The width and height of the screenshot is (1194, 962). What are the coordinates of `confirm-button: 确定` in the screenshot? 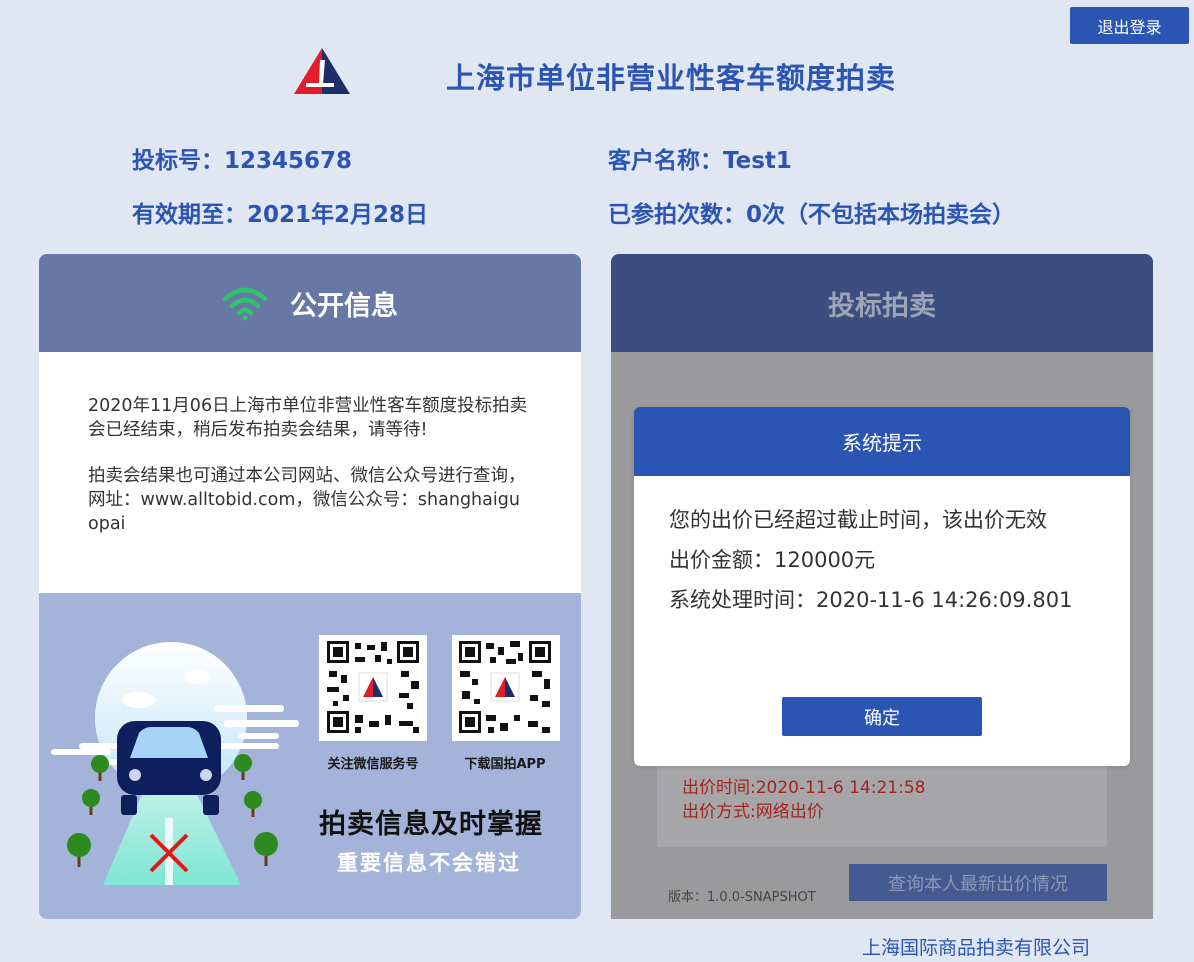 It's located at (882, 716).